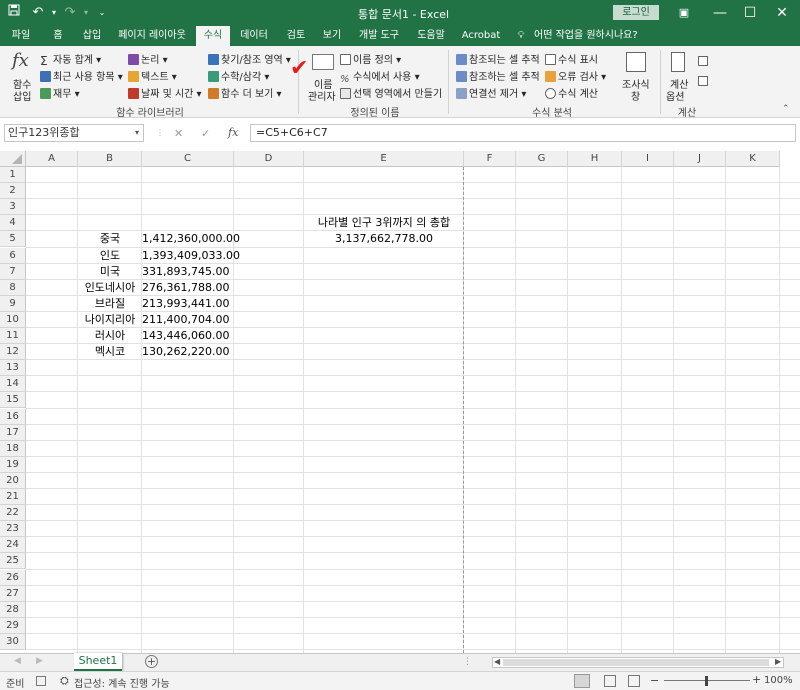 The height and width of the screenshot is (690, 800). Describe the element at coordinates (13, 400) in the screenshot. I see `row-header: 15` at that location.